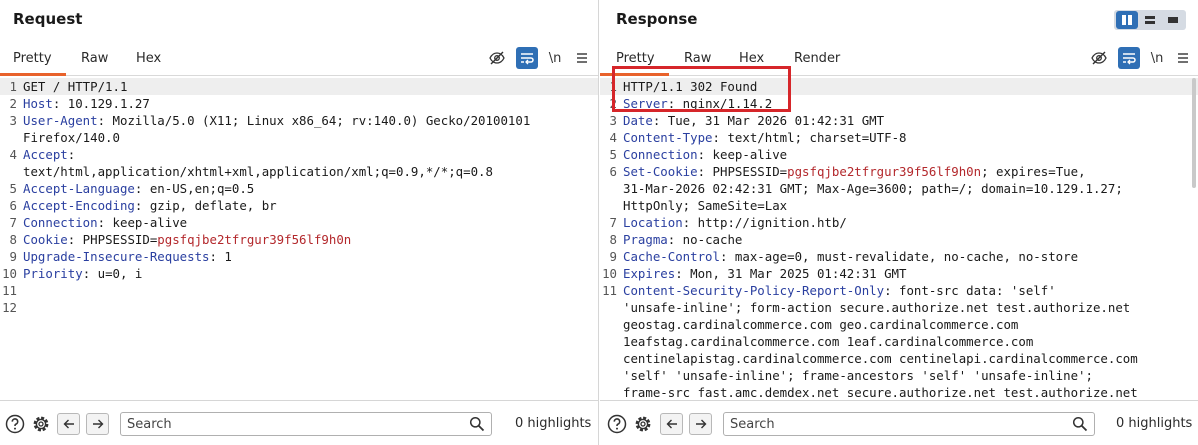 This screenshot has width=1198, height=445. What do you see at coordinates (142, 222) in the screenshot?
I see `code-segment: : keep-alive` at bounding box center [142, 222].